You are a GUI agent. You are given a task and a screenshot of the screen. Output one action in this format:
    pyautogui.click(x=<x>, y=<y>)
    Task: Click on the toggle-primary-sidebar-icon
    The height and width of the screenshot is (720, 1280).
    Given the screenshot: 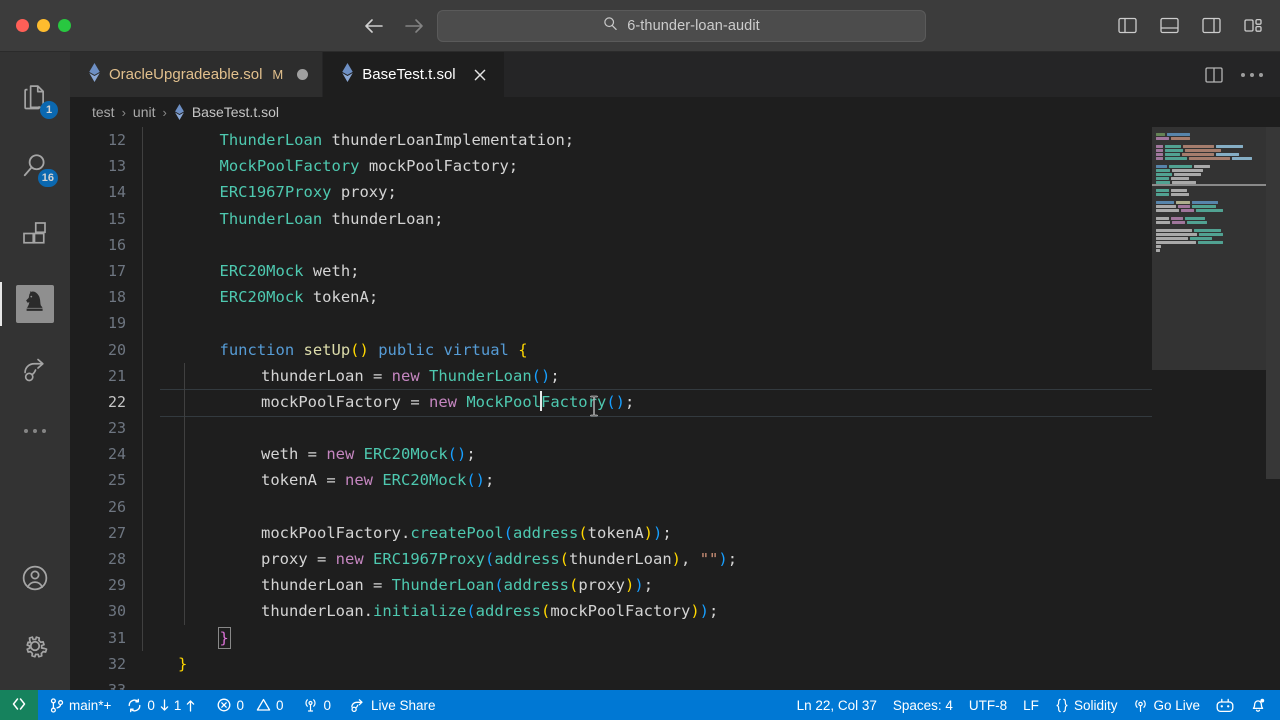 What is the action you would take?
    pyautogui.click(x=1127, y=25)
    